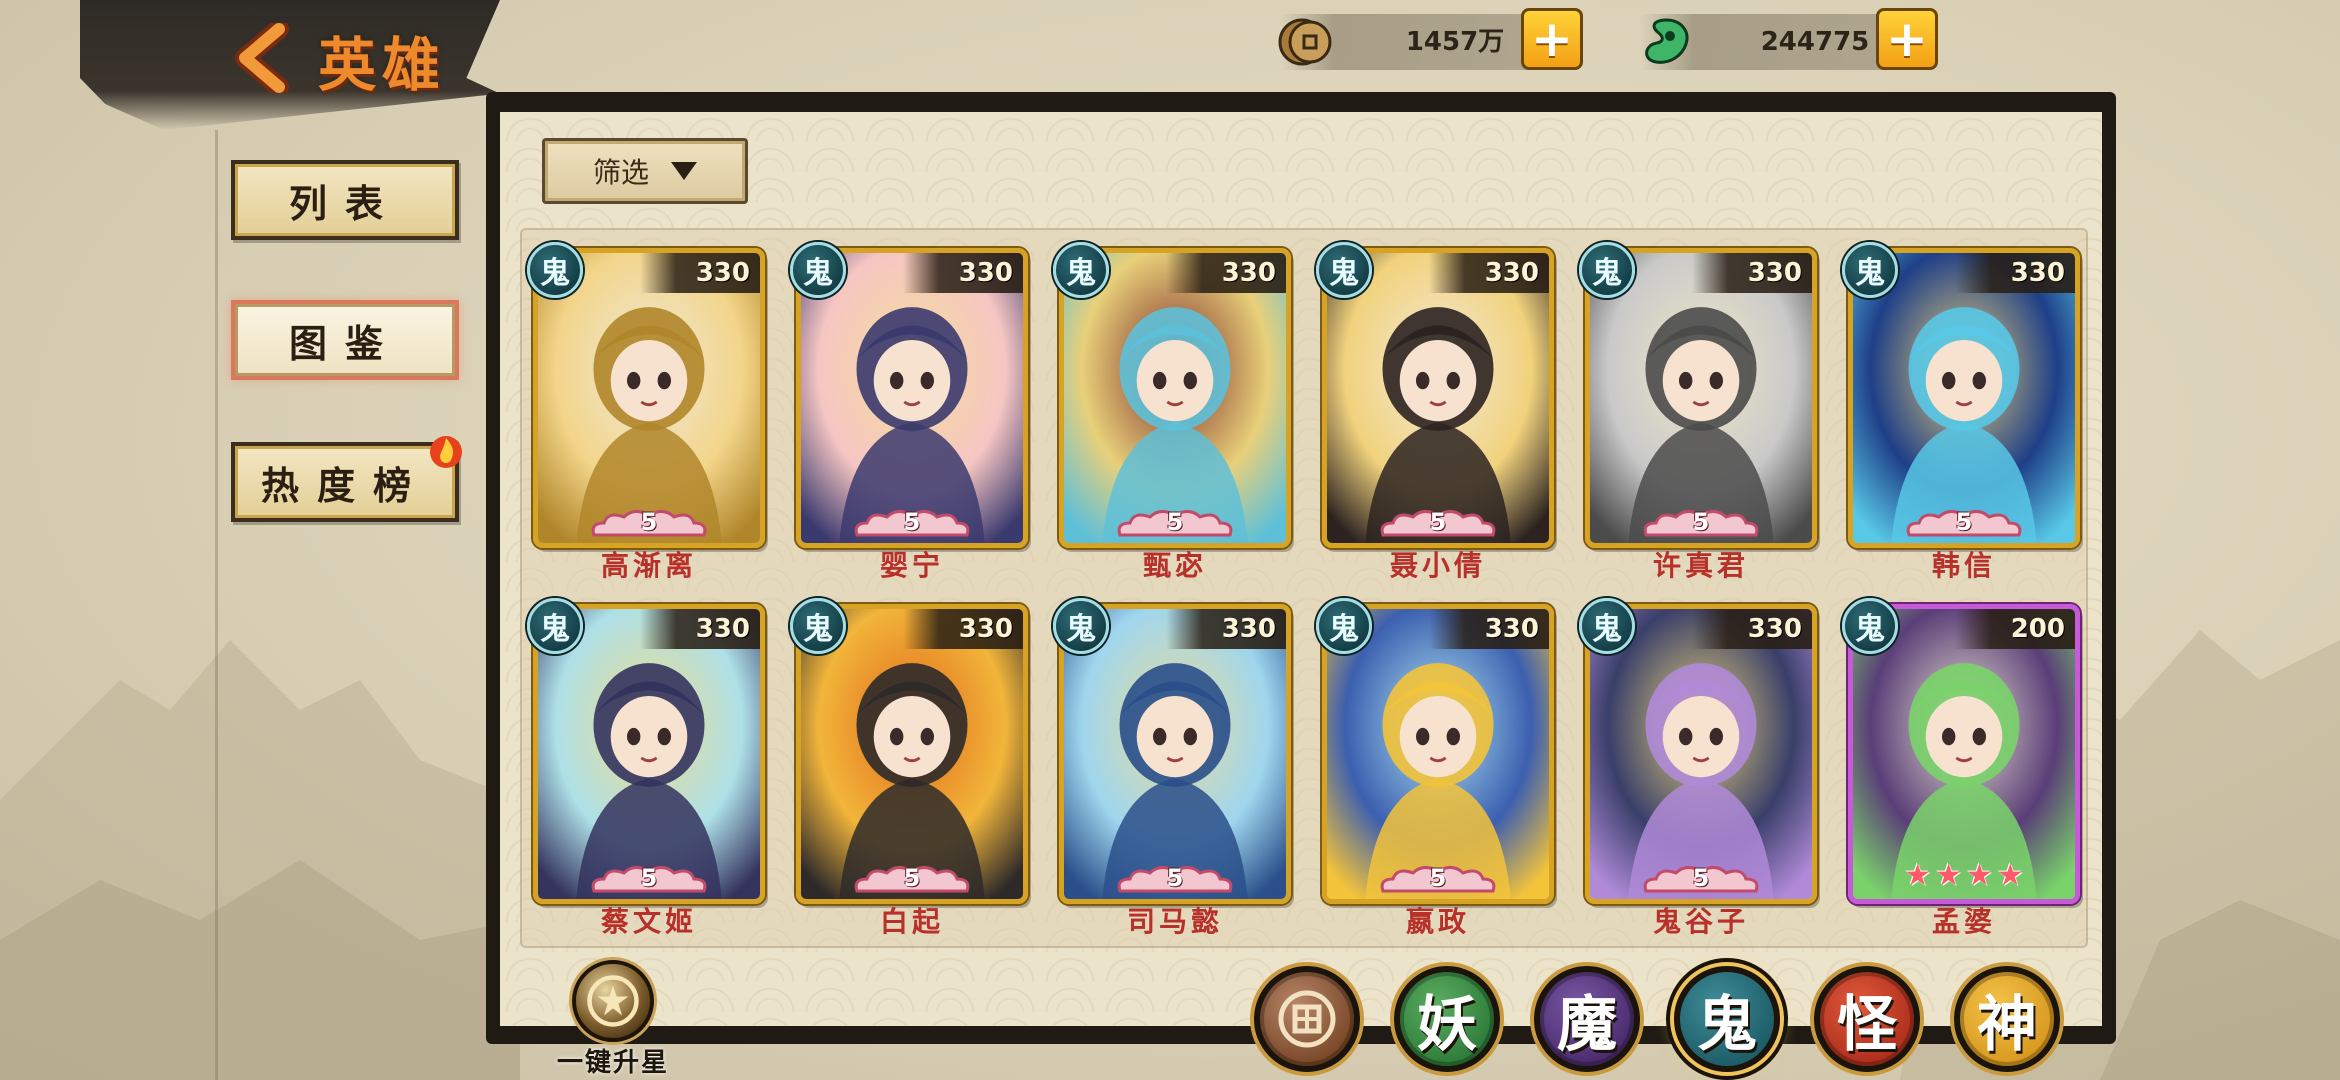  What do you see at coordinates (1447, 1019) in the screenshot?
I see `tab-yao: 妖` at bounding box center [1447, 1019].